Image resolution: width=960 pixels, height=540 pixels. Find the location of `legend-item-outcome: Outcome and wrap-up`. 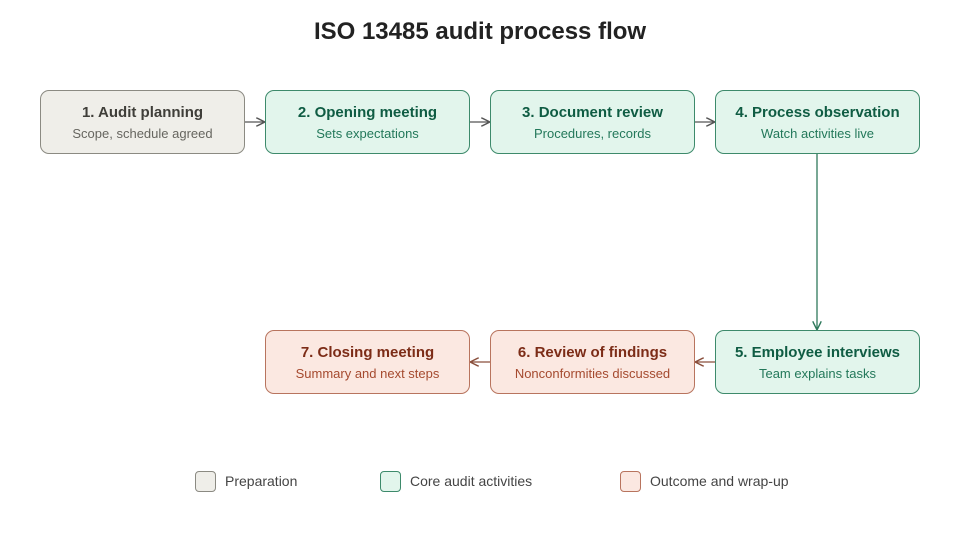

legend-item-outcome: Outcome and wrap-up is located at coordinates (704, 481).